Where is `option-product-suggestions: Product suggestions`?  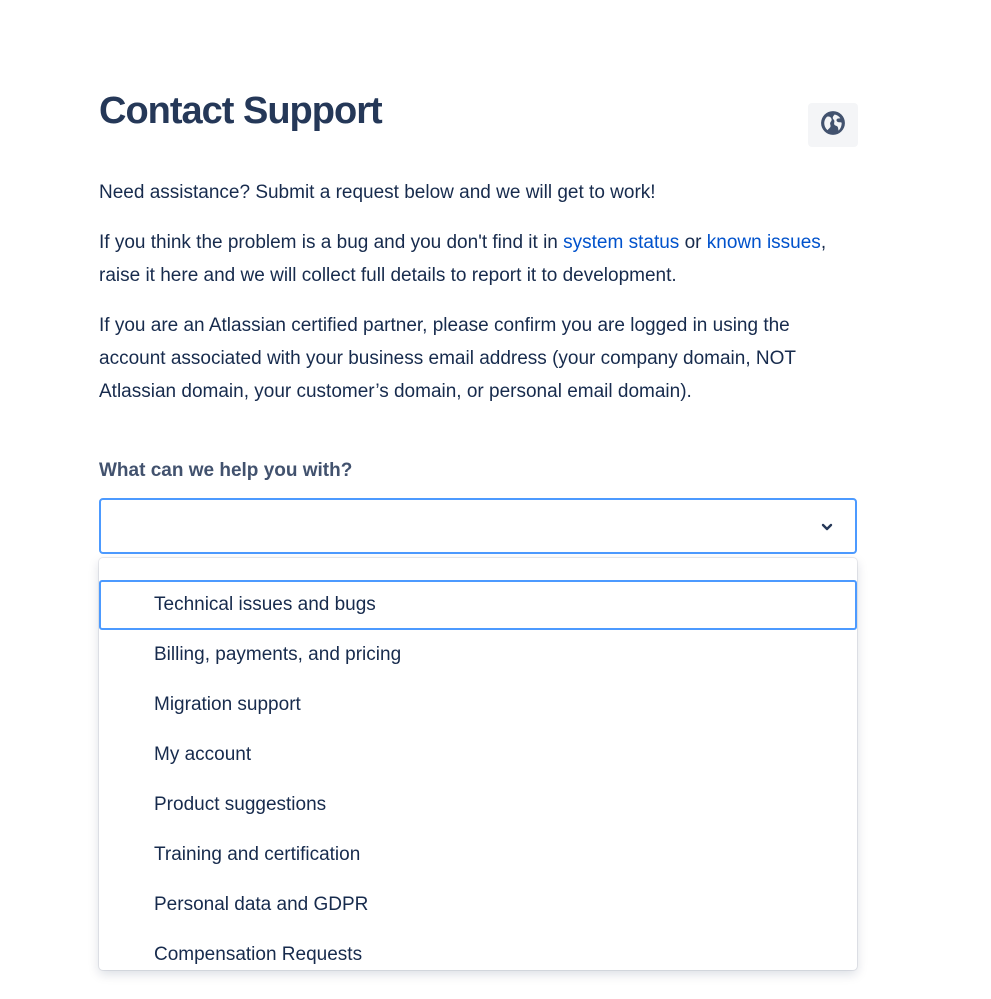 option-product-suggestions: Product suggestions is located at coordinates (478, 805).